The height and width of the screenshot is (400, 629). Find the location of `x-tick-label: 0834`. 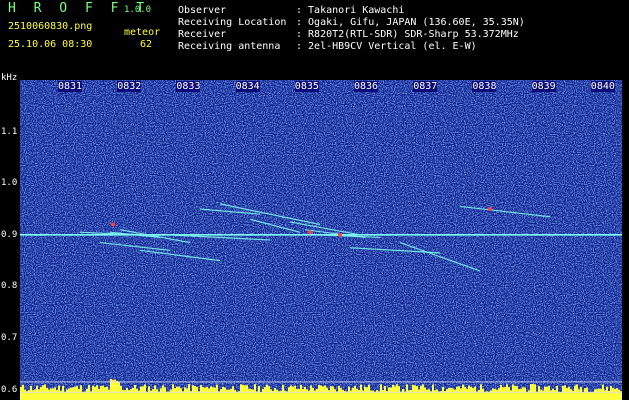

x-tick-label: 0834 is located at coordinates (247, 86).